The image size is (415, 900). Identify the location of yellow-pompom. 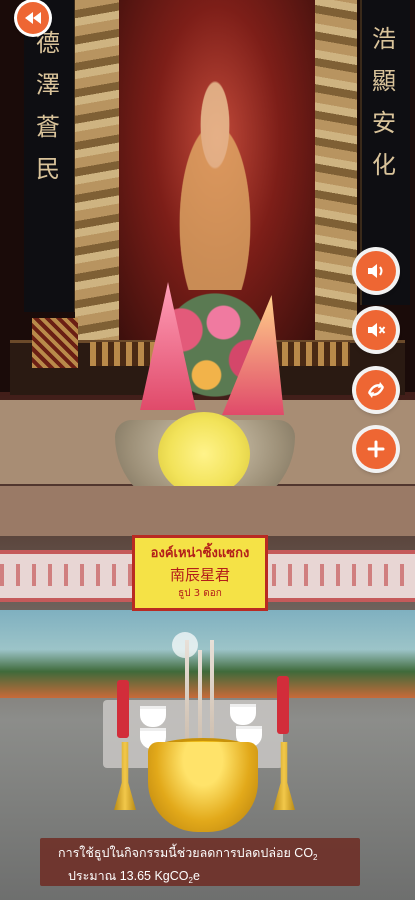
(204, 454).